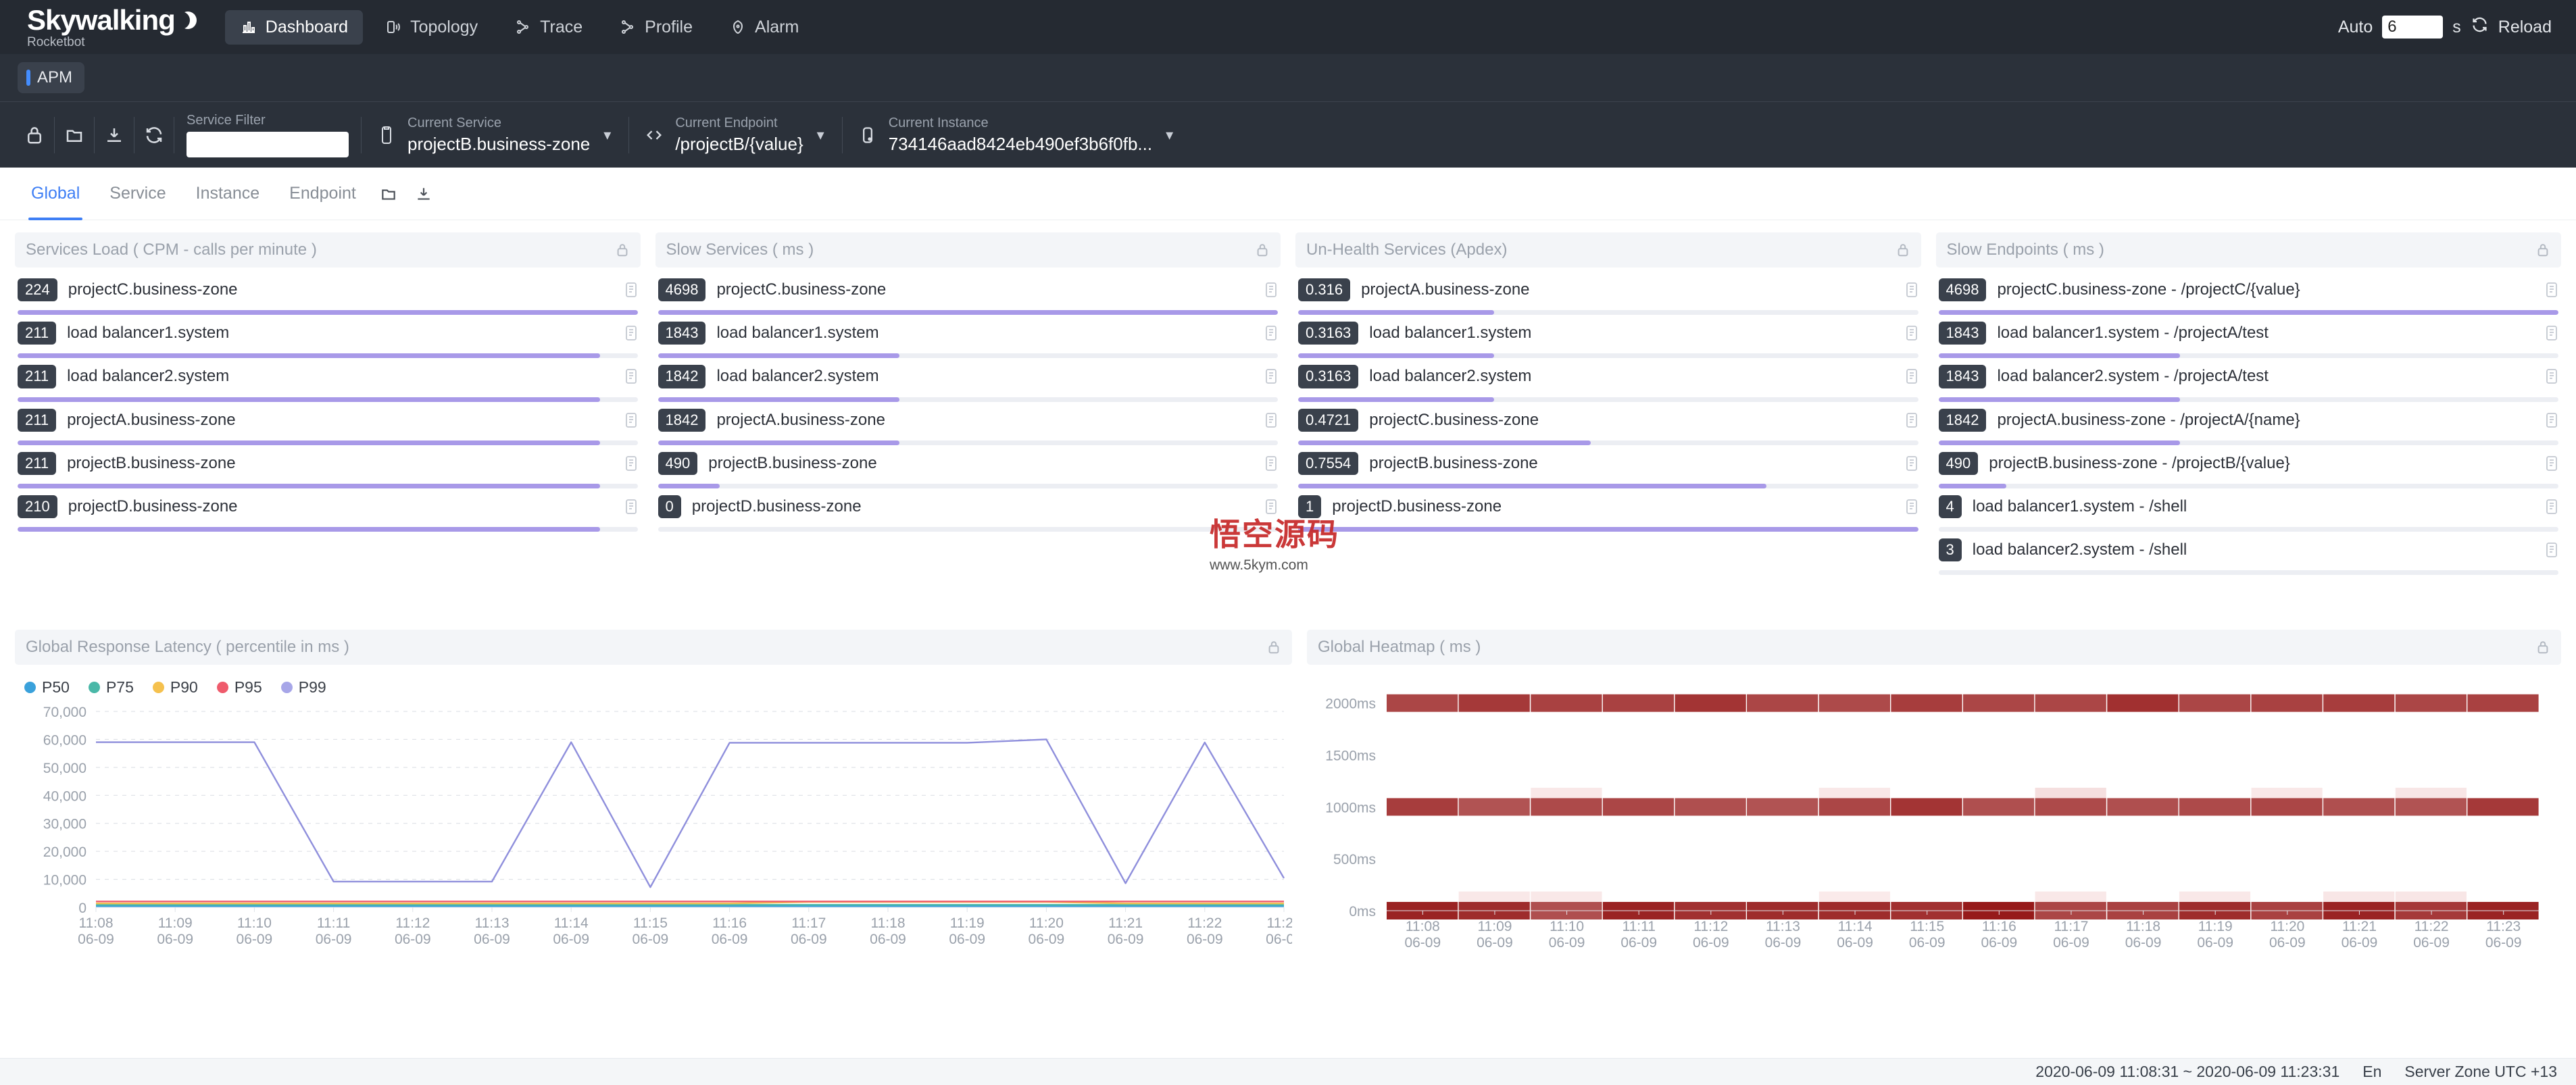  Describe the element at coordinates (47, 687) in the screenshot. I see `legend-item-p50: P50` at that location.